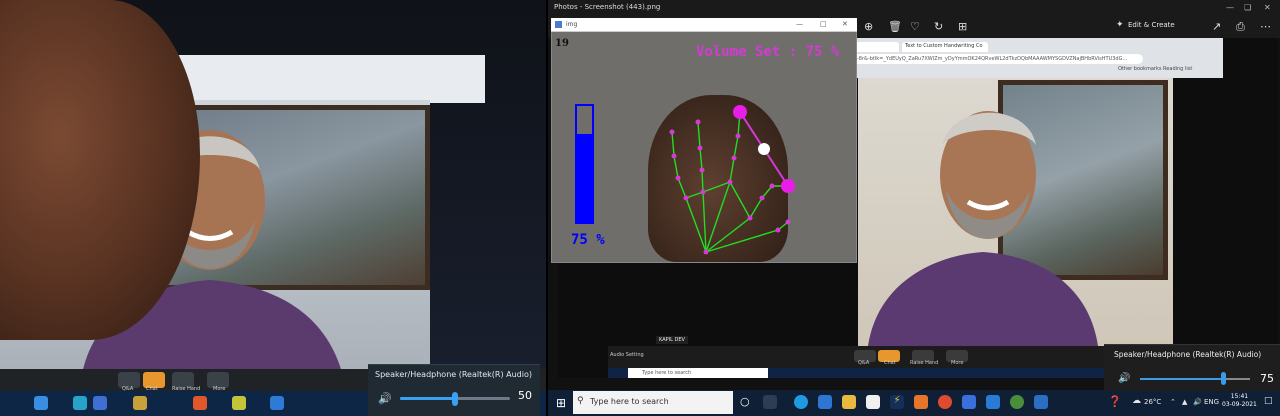 This screenshot has height=416, width=1280. Describe the element at coordinates (938, 26) in the screenshot. I see `rotate-icon: ↻` at that location.